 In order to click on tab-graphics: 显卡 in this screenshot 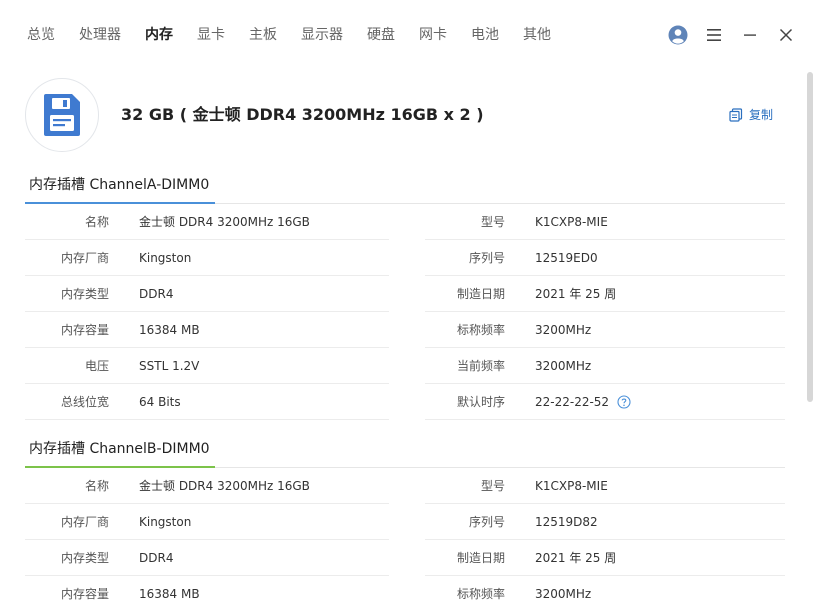, I will do `click(211, 35)`.